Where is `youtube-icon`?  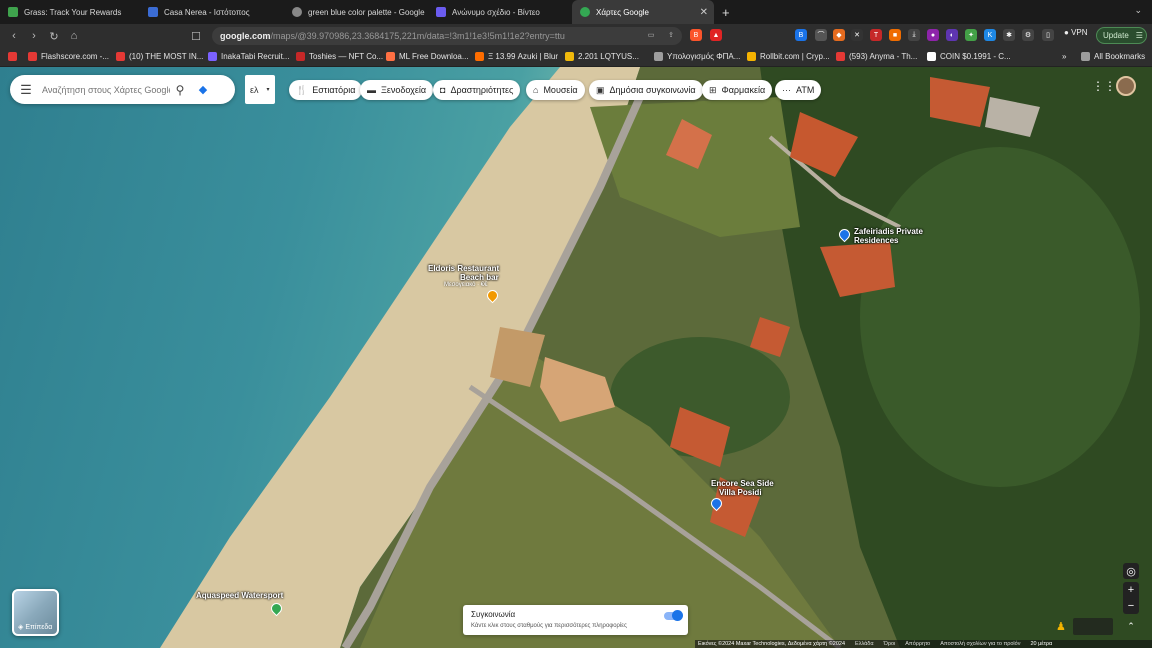 youtube-icon is located at coordinates (12, 56).